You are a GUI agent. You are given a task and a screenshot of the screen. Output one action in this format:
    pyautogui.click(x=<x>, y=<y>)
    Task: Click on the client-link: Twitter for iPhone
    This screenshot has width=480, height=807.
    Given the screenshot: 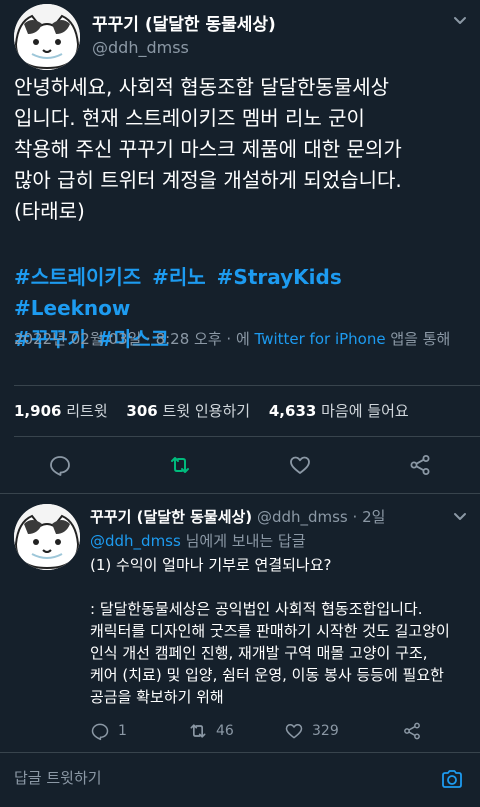 What is the action you would take?
    pyautogui.click(x=320, y=339)
    